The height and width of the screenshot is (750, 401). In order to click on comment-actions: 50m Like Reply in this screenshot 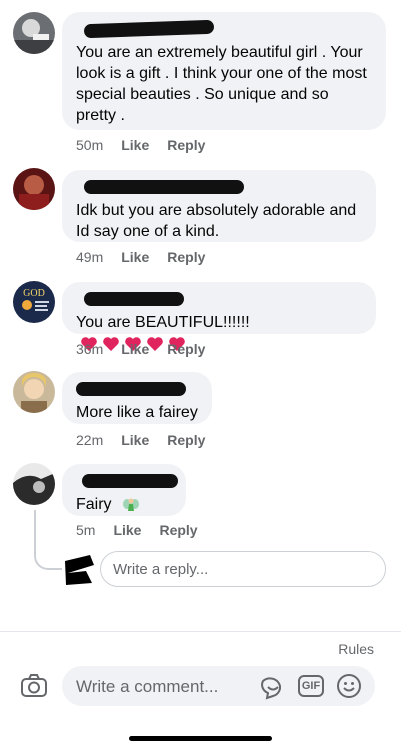, I will do `click(140, 145)`.